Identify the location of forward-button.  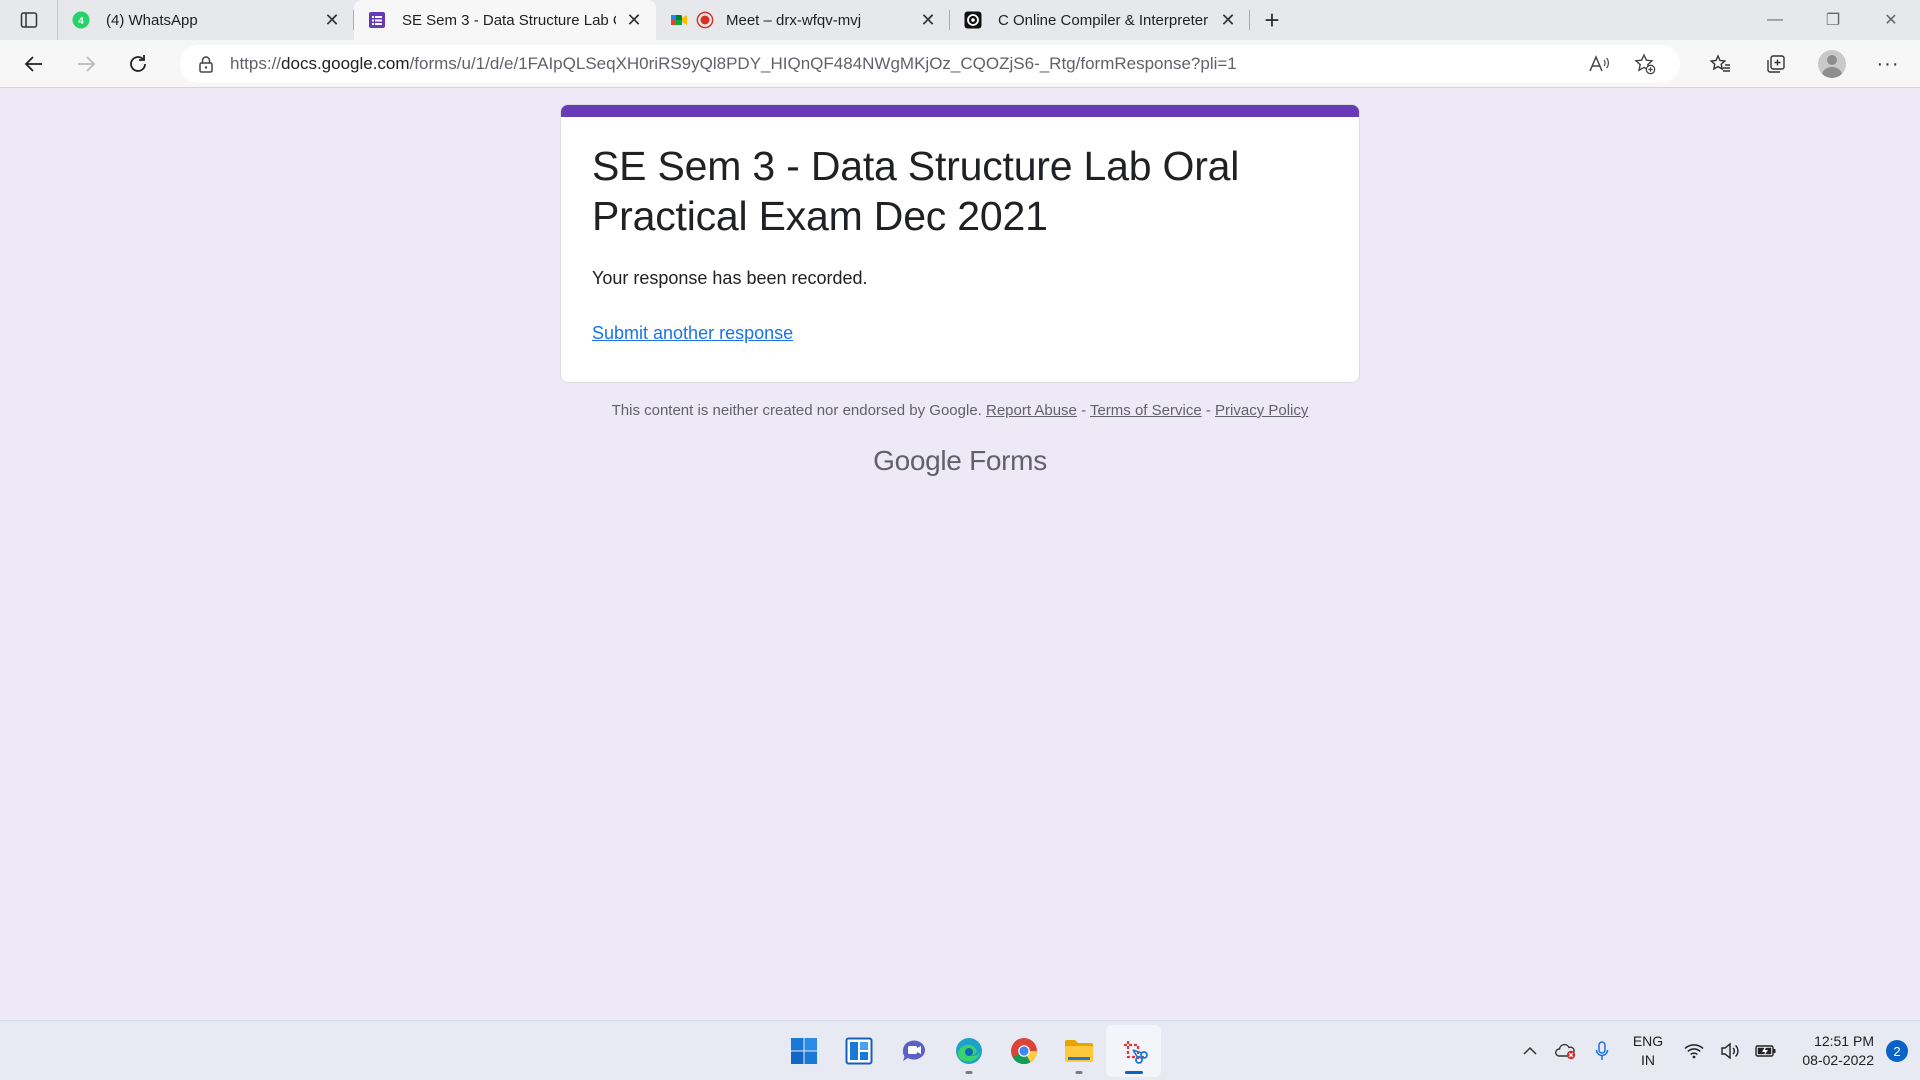
(86, 64).